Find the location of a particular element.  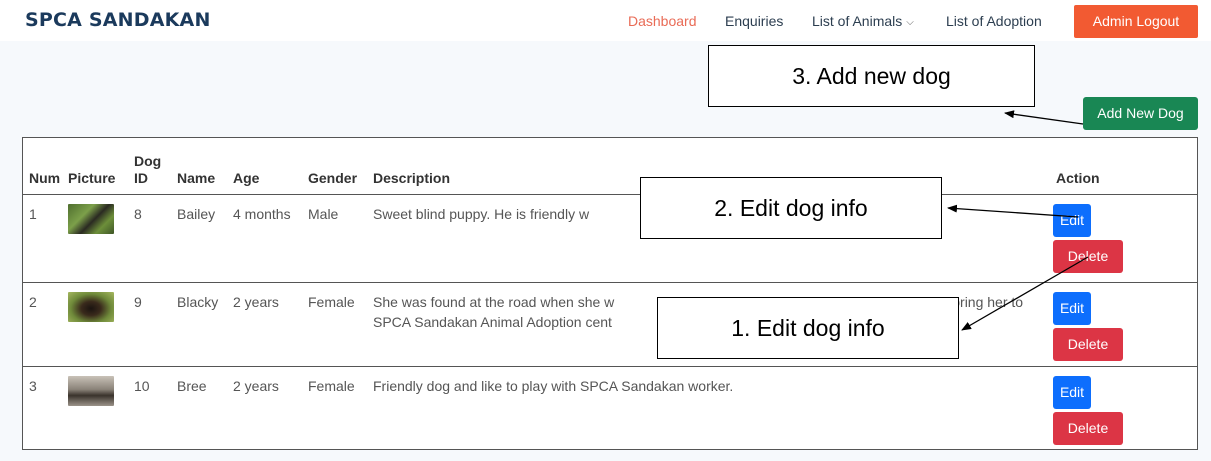

cell-name: Bree is located at coordinates (192, 385).